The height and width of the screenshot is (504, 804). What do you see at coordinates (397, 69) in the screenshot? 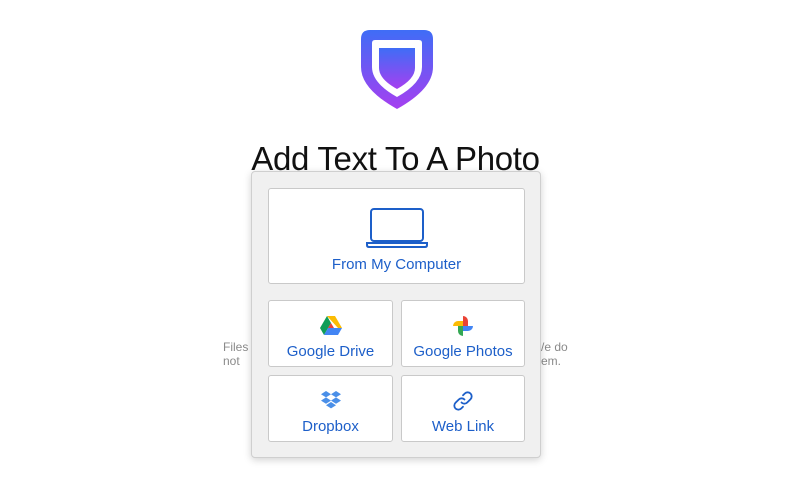
I see `shield-logo-icon` at bounding box center [397, 69].